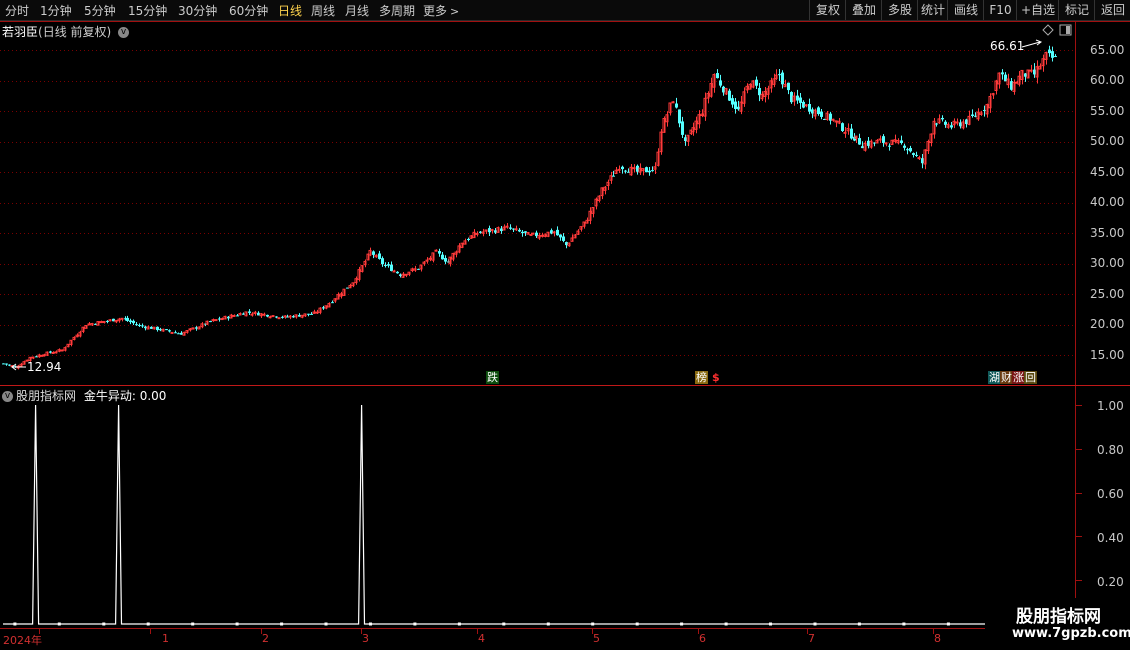 Image resolution: width=1130 pixels, height=650 pixels. What do you see at coordinates (937, 638) in the screenshot?
I see `x-axis-label: 8` at bounding box center [937, 638].